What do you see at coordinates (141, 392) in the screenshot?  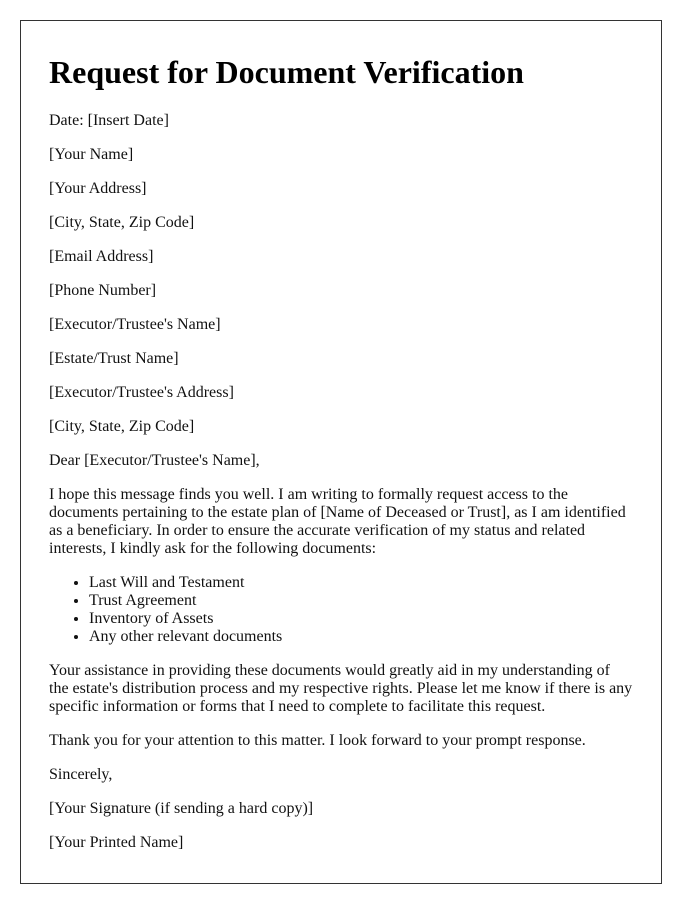 I see `recipient-address: [Executor/Trustee's Address]` at bounding box center [141, 392].